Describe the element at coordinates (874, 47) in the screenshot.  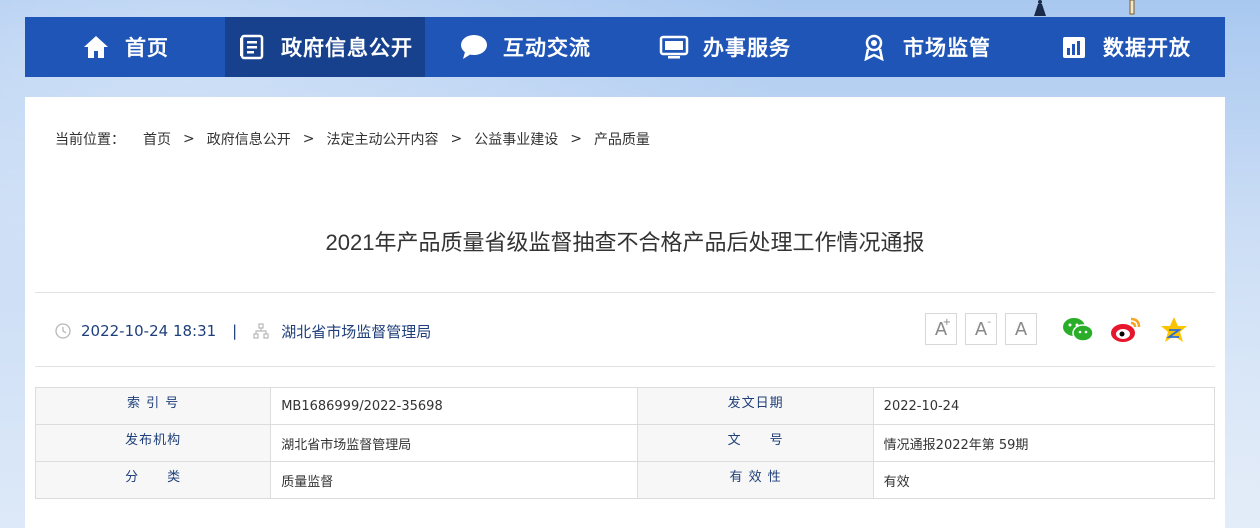
I see `badge-icon` at that location.